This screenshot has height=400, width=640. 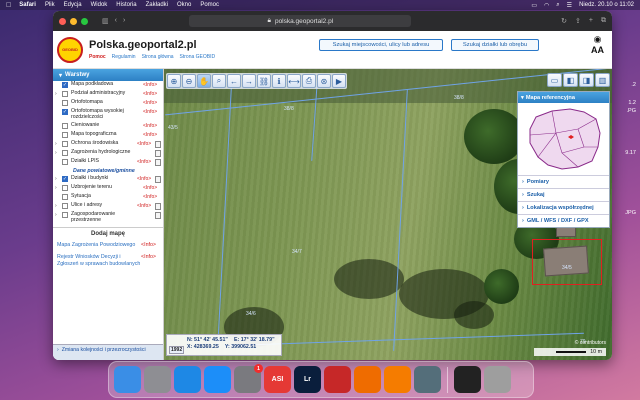 I want to click on desktop-file-label: 9.17, so click(x=630, y=153).